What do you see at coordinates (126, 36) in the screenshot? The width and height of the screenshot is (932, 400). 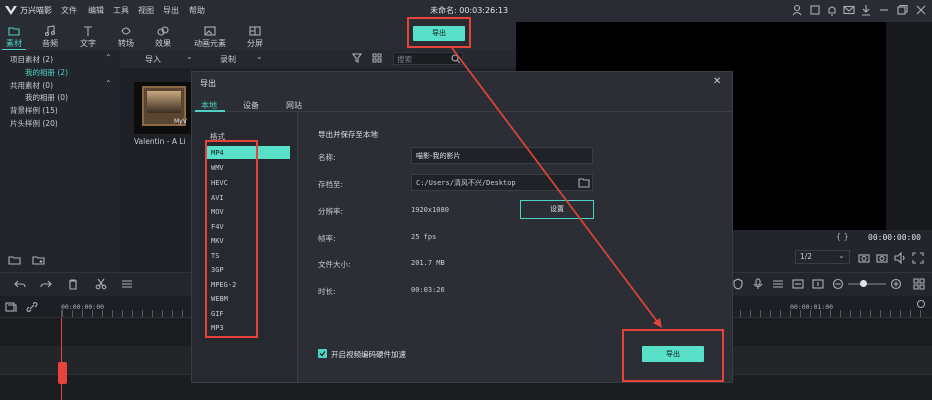 I see `tab-transition: 转场` at bounding box center [126, 36].